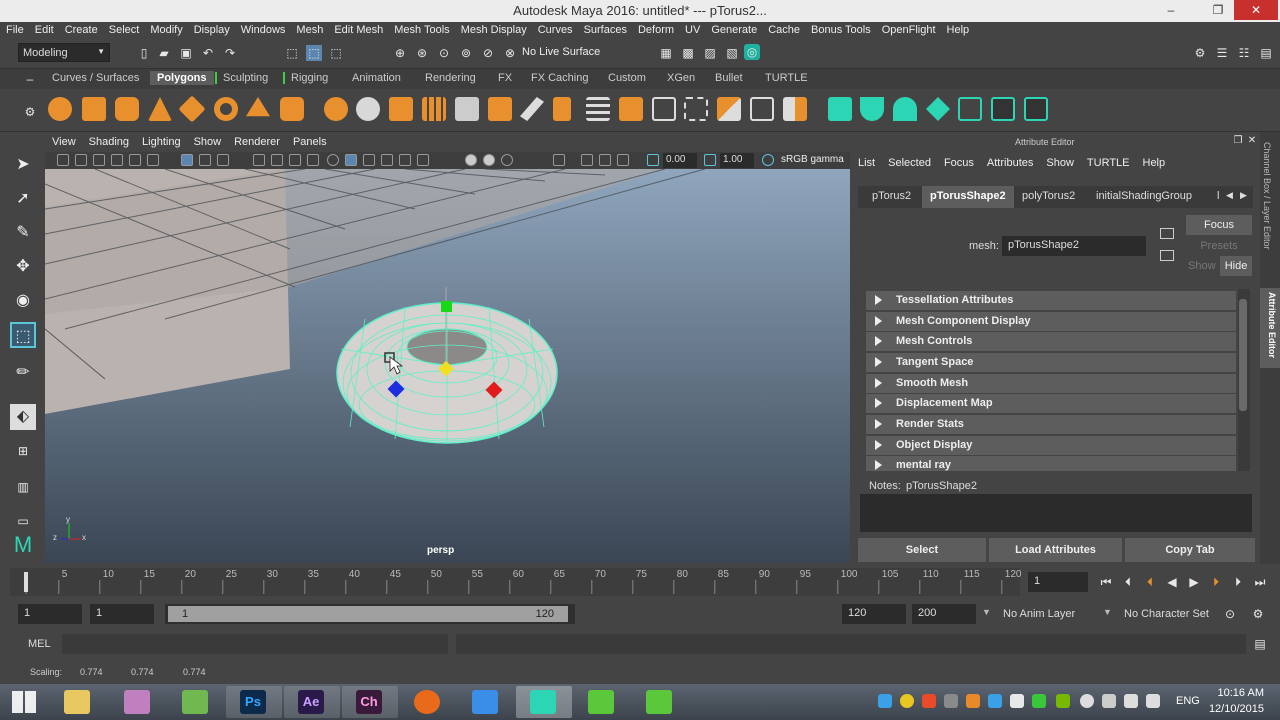 The width and height of the screenshot is (1280, 720). I want to click on menu-curves: Curves, so click(555, 29).